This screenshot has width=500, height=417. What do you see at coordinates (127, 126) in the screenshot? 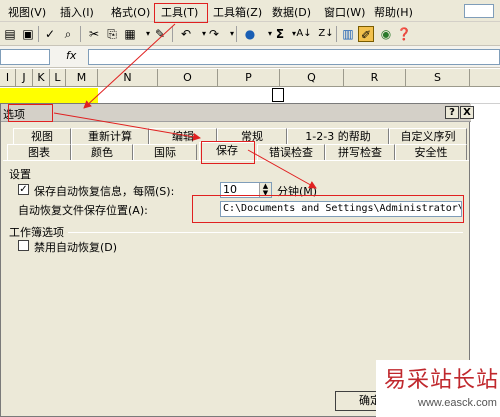
I see `arrow-to-save-tab` at bounding box center [127, 126].